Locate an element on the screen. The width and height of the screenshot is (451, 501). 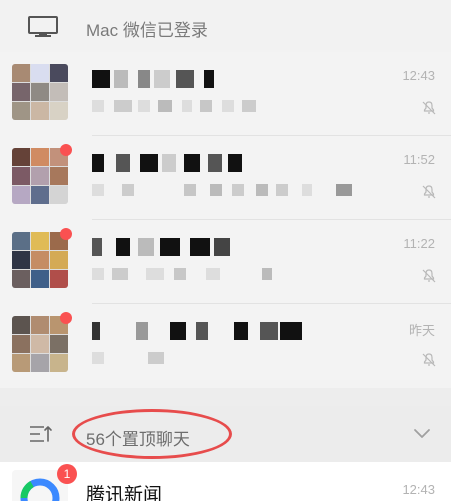
unread-count-badge: 1 is located at coordinates (67, 474).